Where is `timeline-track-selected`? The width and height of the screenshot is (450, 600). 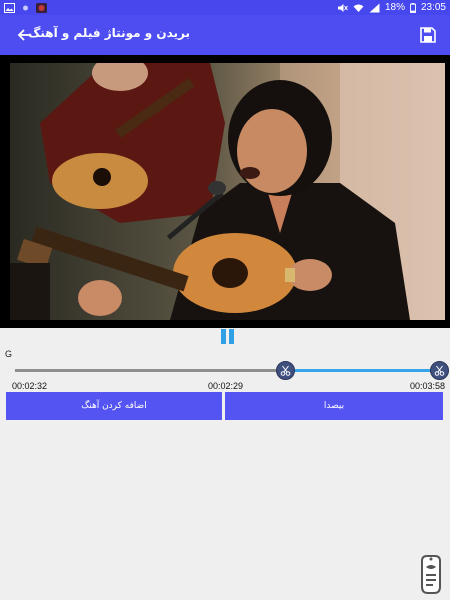 timeline-track-selected is located at coordinates (362, 370).